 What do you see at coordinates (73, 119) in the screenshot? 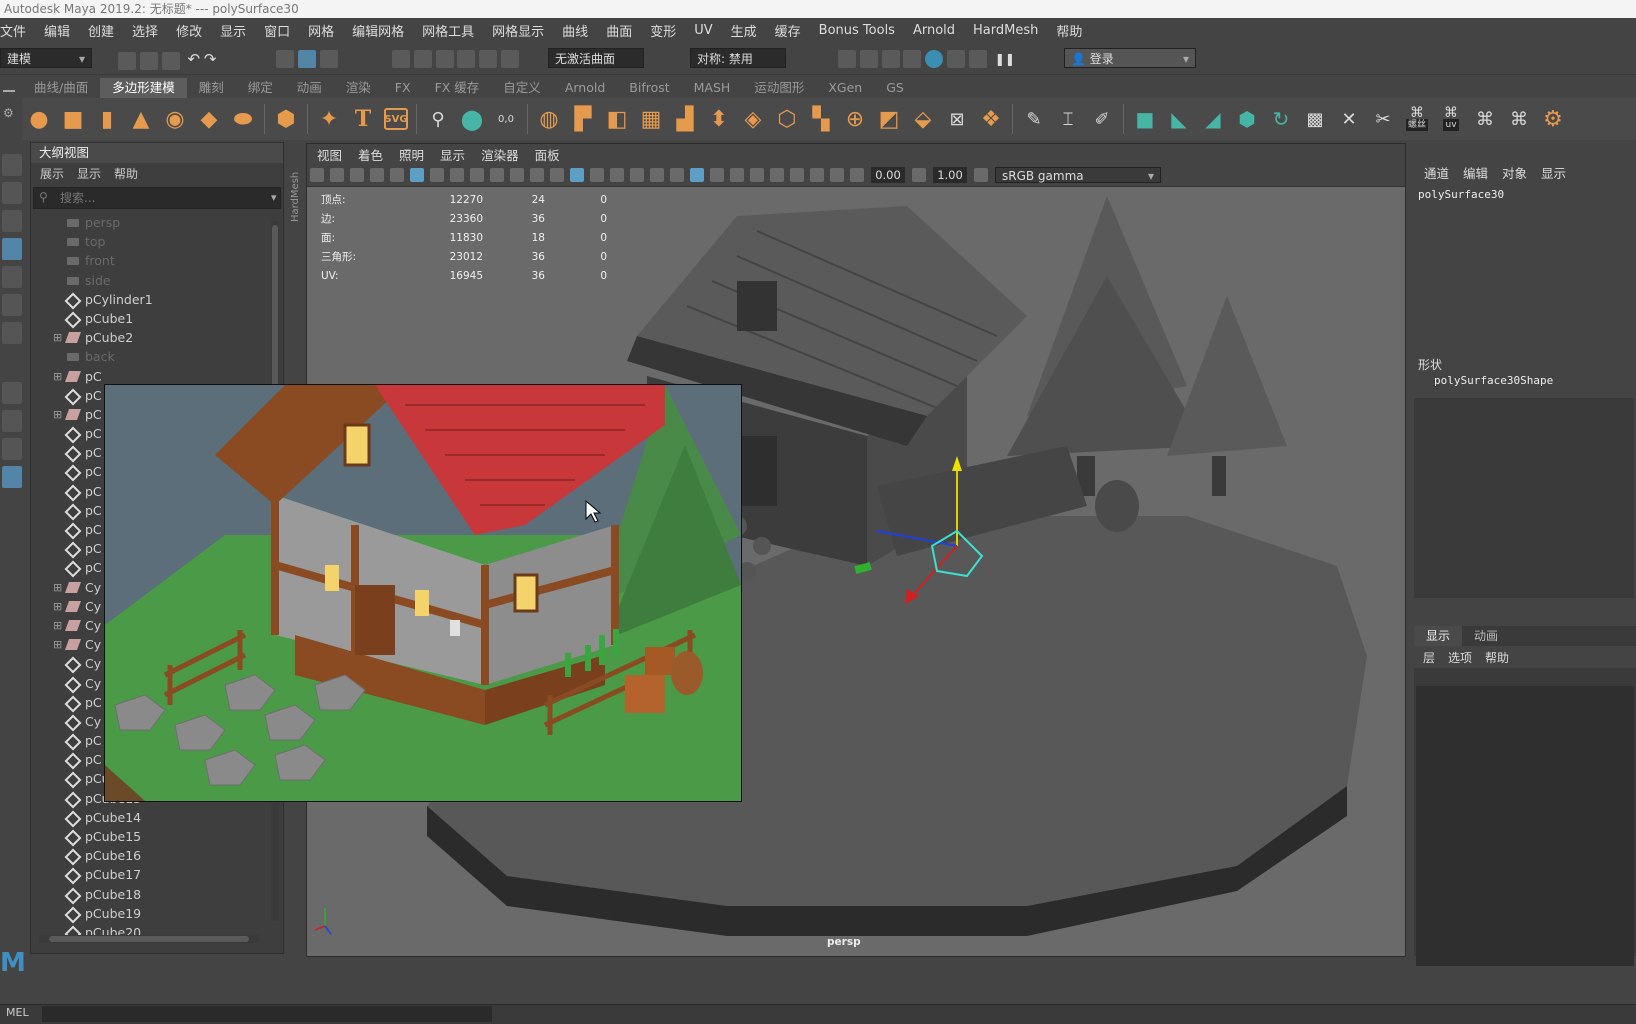
I see `poly-cube-icon: ■` at bounding box center [73, 119].